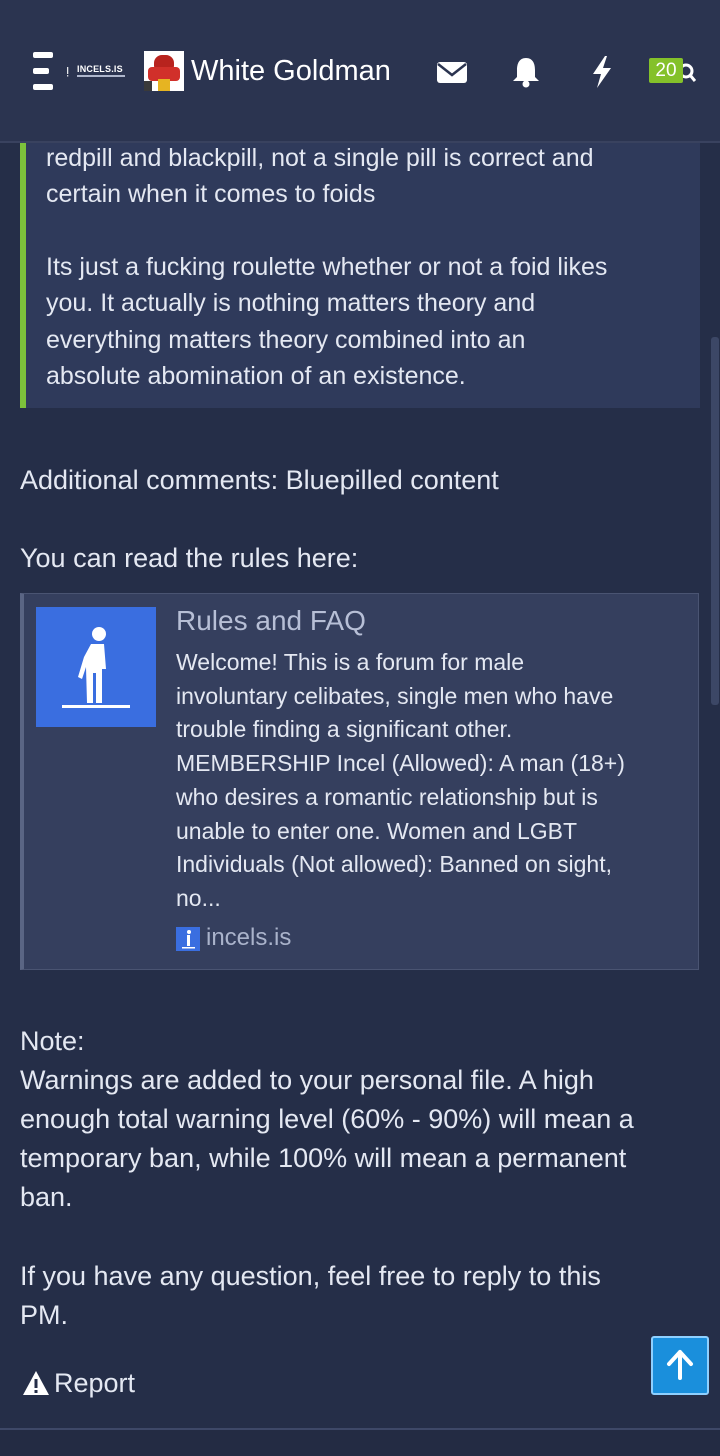  Describe the element at coordinates (377, 830) in the screenshot. I see `card-description-line: unable to enter one. Women and LGBT` at that location.